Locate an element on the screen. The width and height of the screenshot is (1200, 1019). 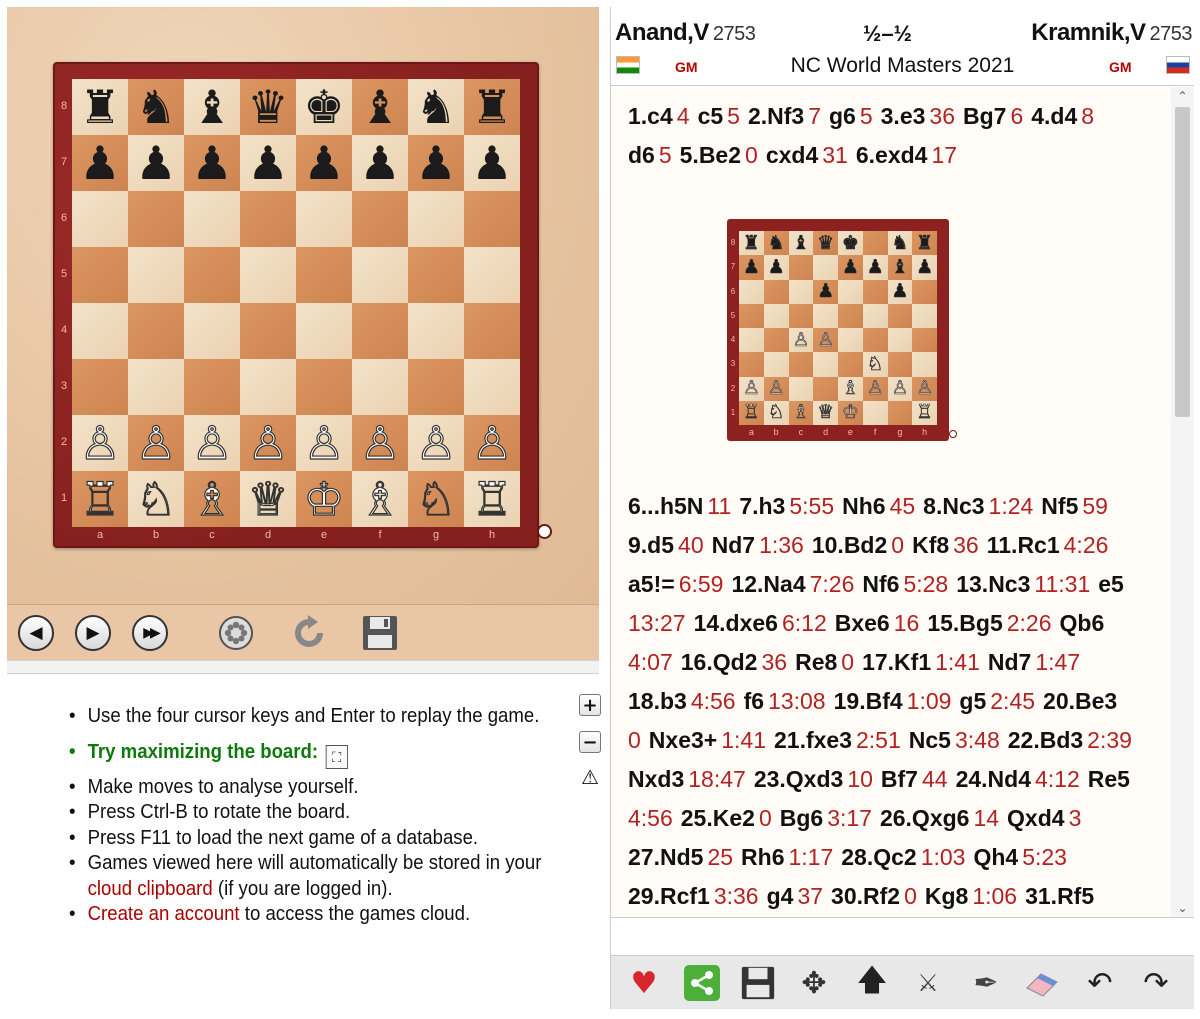
move: Bf7 is located at coordinates (899, 779).